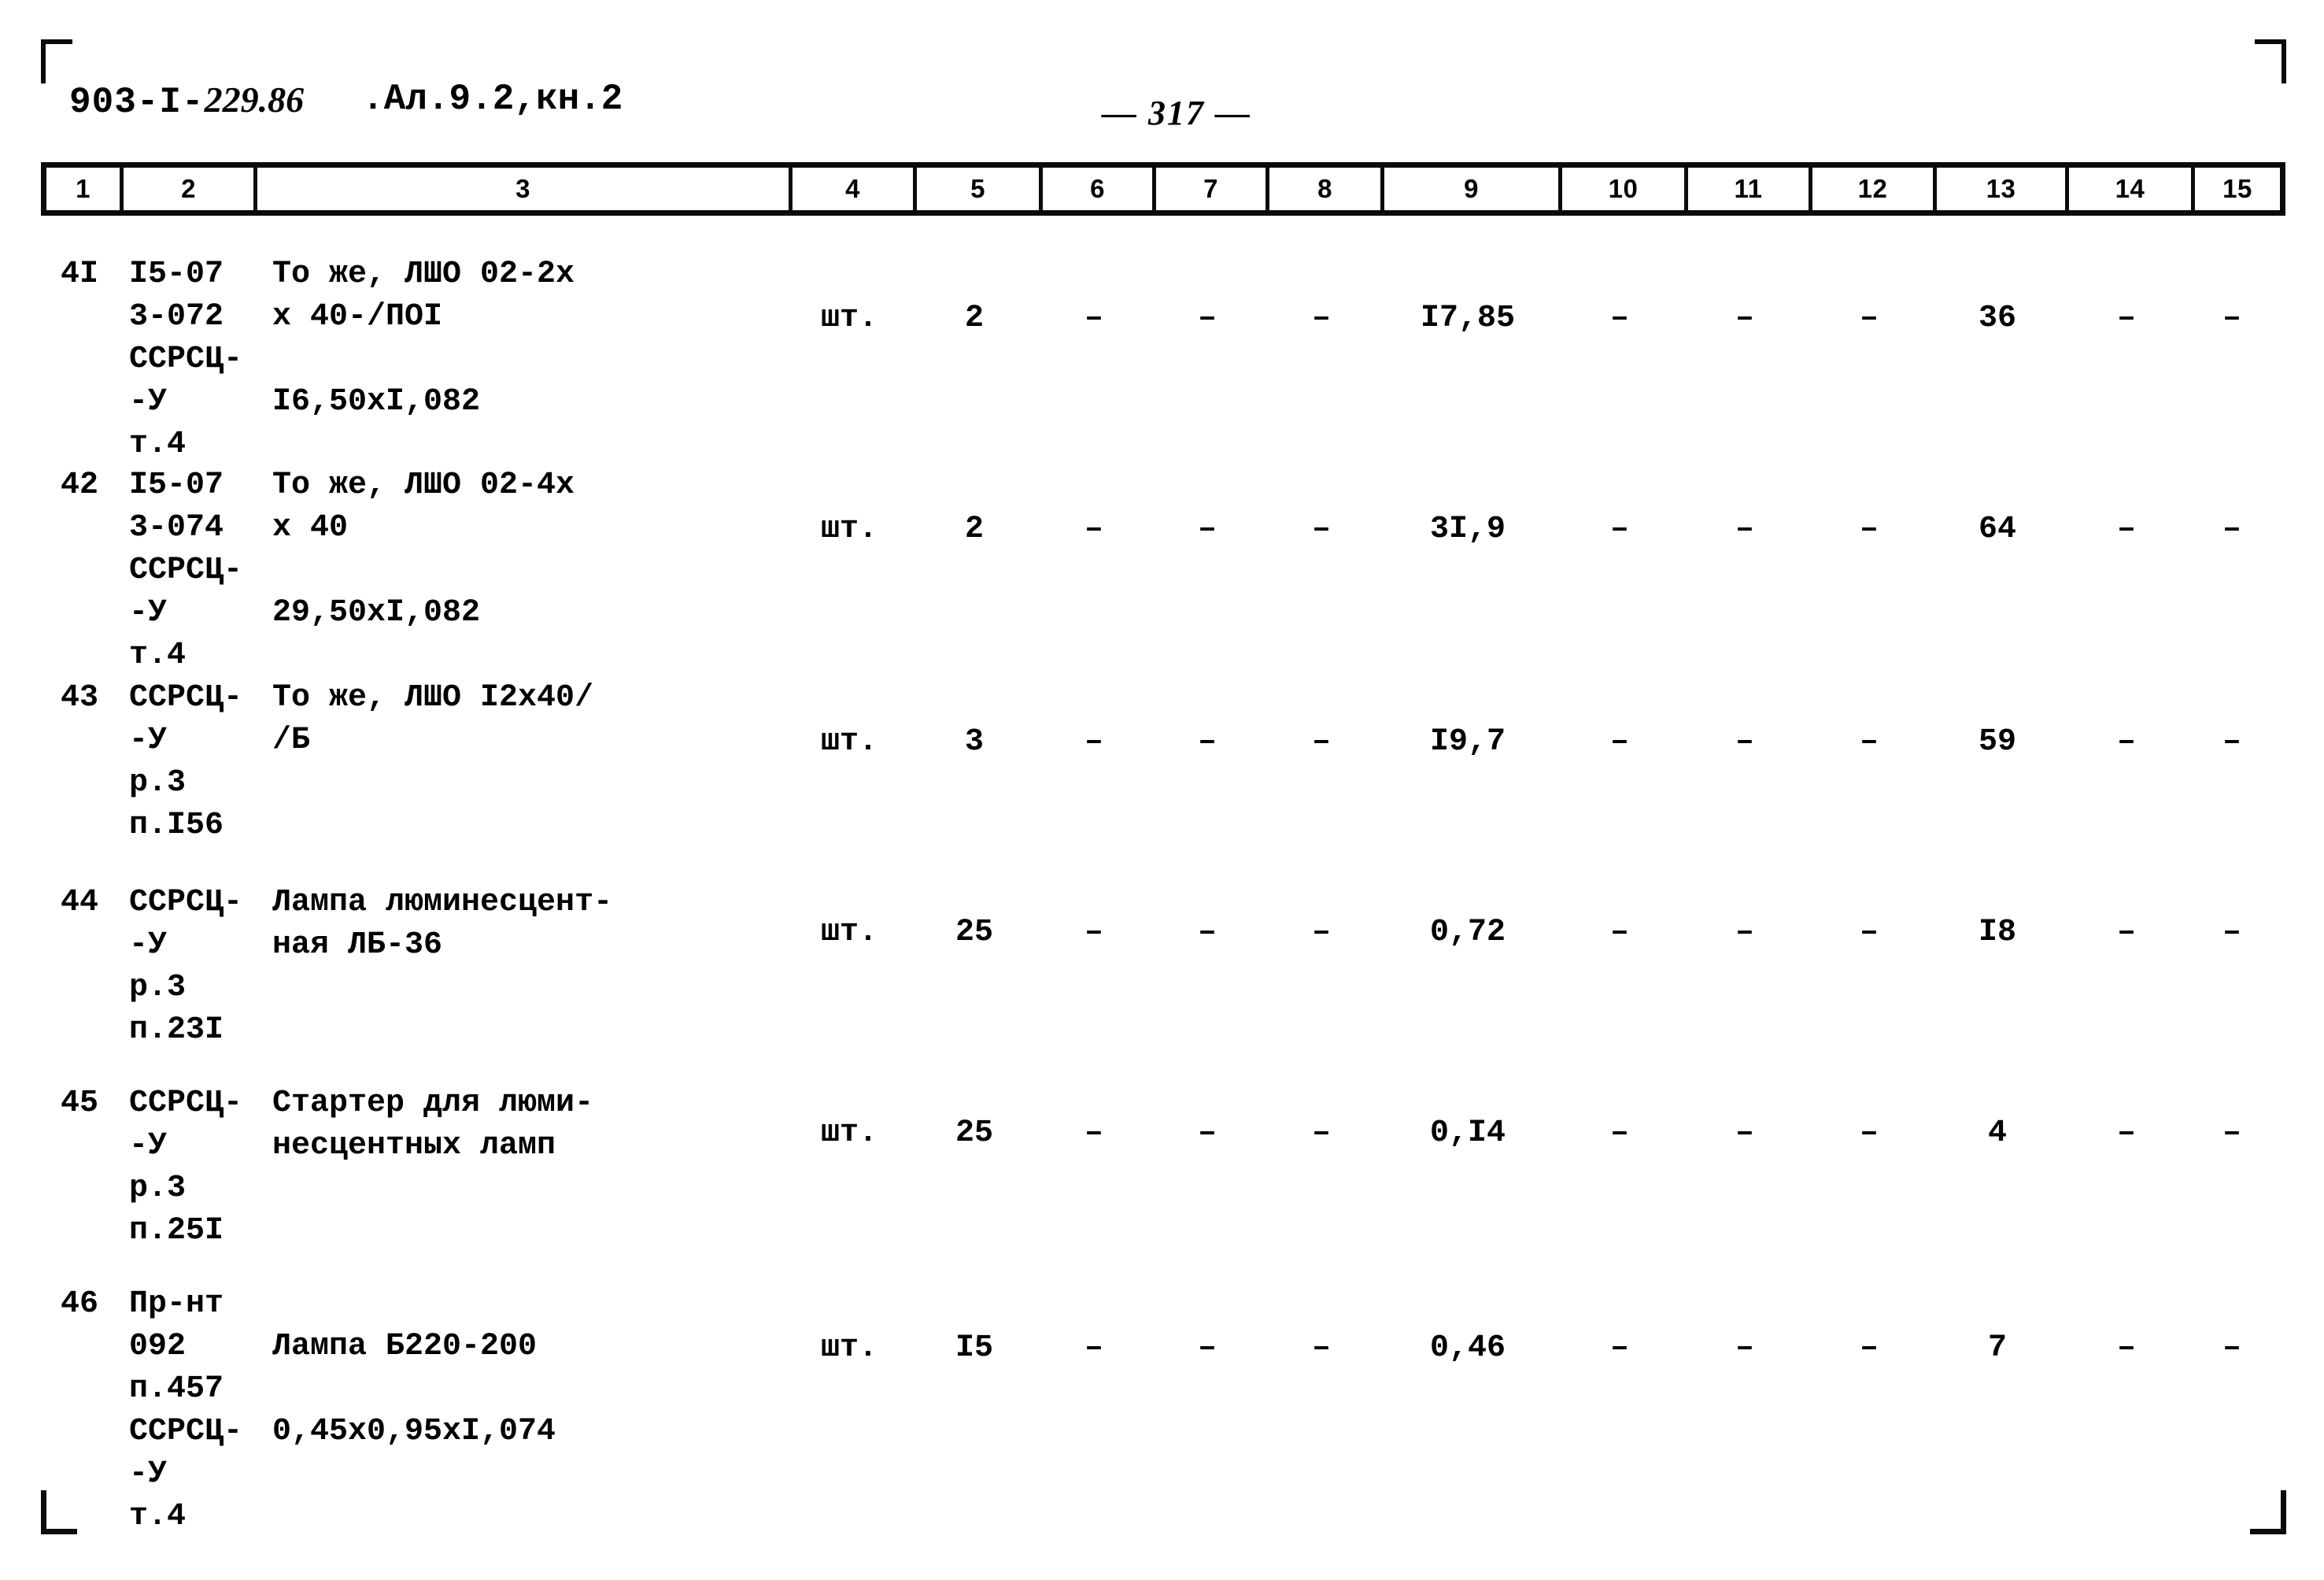  Describe the element at coordinates (433, 1125) in the screenshot. I see `cell-description: Стартер для люми- несцентных ламп` at that location.